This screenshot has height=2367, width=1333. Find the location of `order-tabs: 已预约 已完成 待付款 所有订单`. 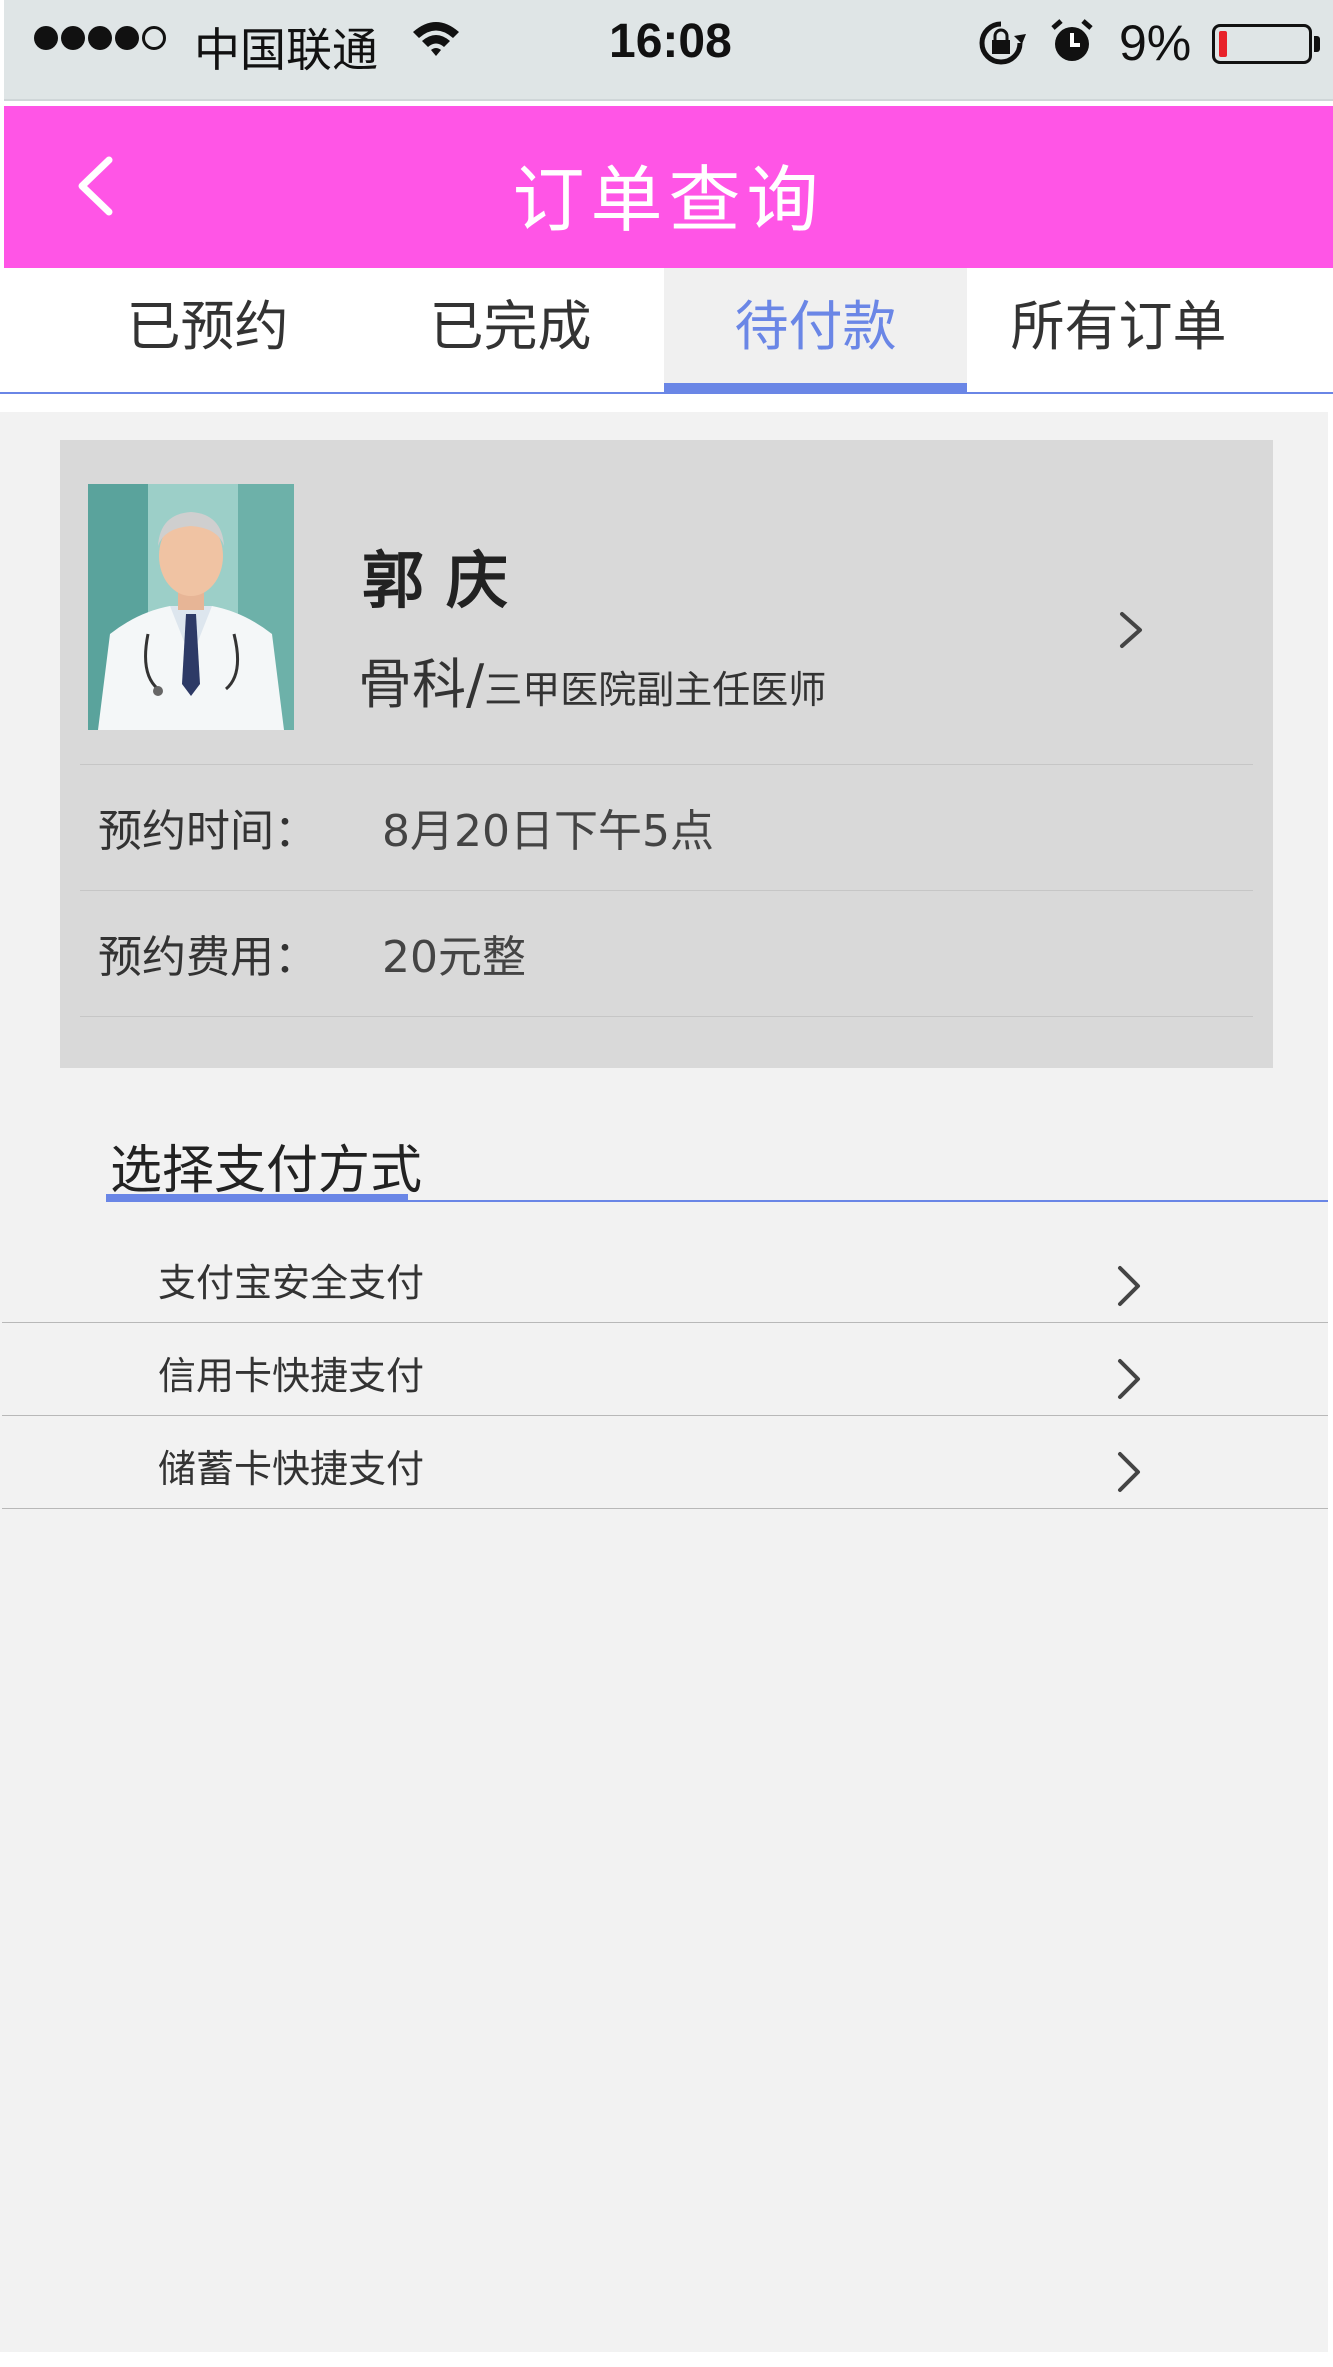

order-tabs: 已预约 已完成 待付款 所有订单 is located at coordinates (666, 331).